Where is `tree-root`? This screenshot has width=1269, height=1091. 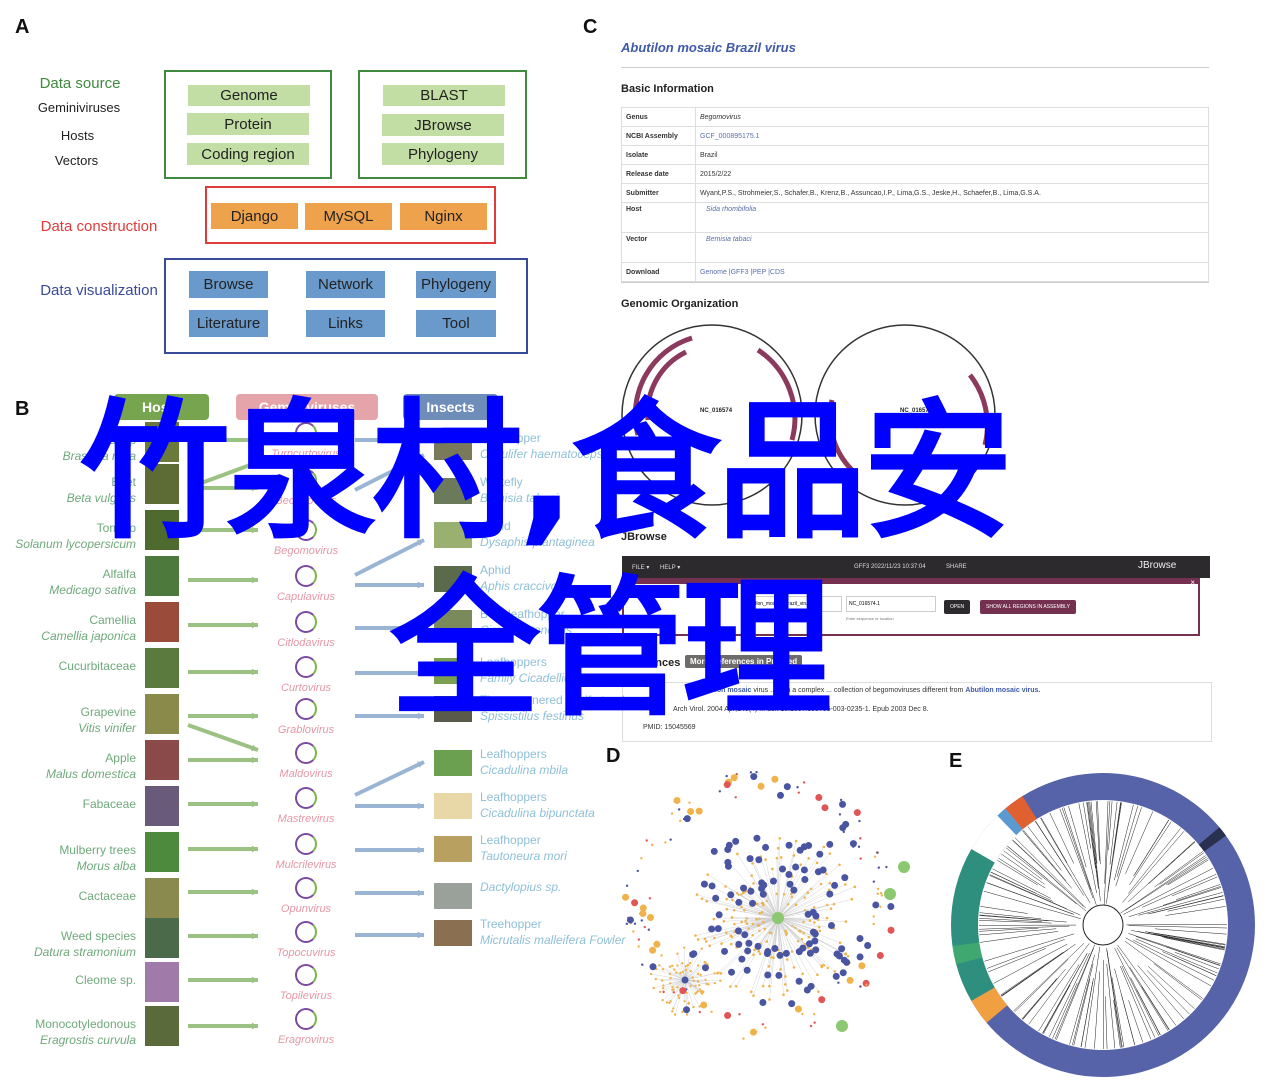
tree-root is located at coordinates (1103, 925).